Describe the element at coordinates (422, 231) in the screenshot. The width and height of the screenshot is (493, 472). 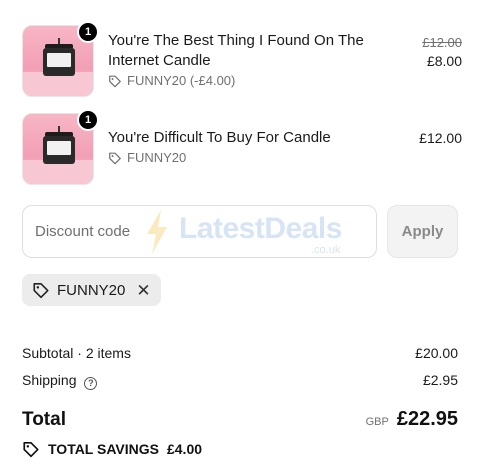
I see `apply-button: Apply` at that location.